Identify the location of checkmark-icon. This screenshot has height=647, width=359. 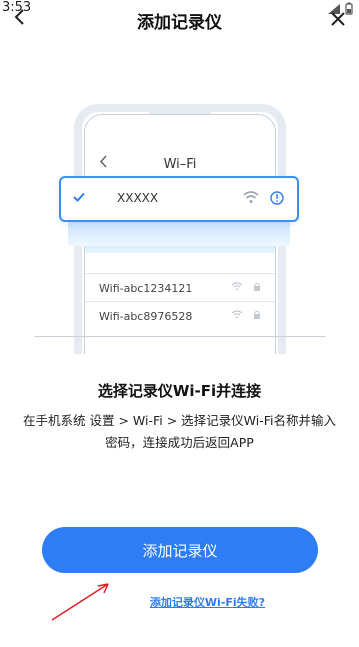
(79, 197).